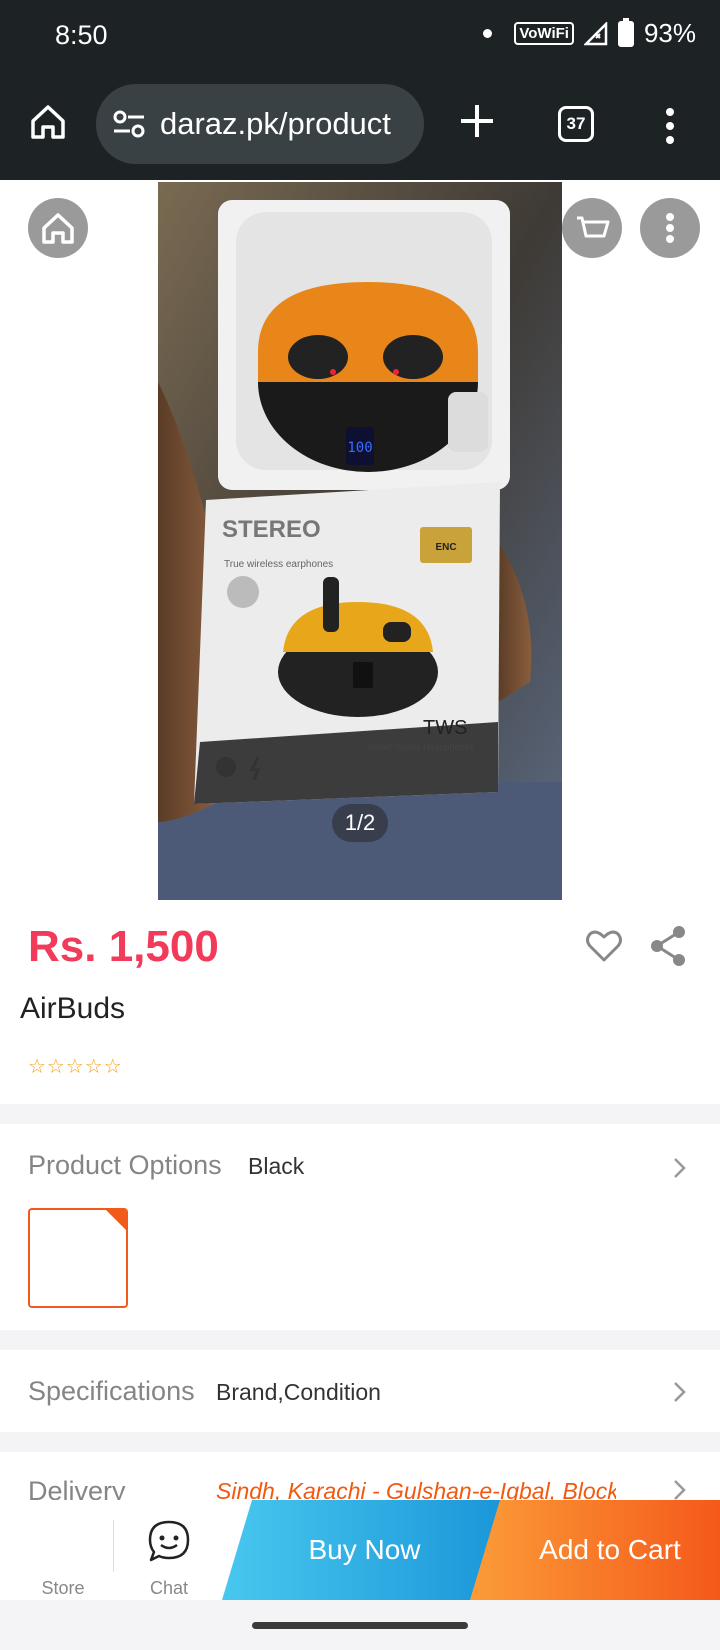  What do you see at coordinates (48, 122) in the screenshot?
I see `browser-home-icon` at bounding box center [48, 122].